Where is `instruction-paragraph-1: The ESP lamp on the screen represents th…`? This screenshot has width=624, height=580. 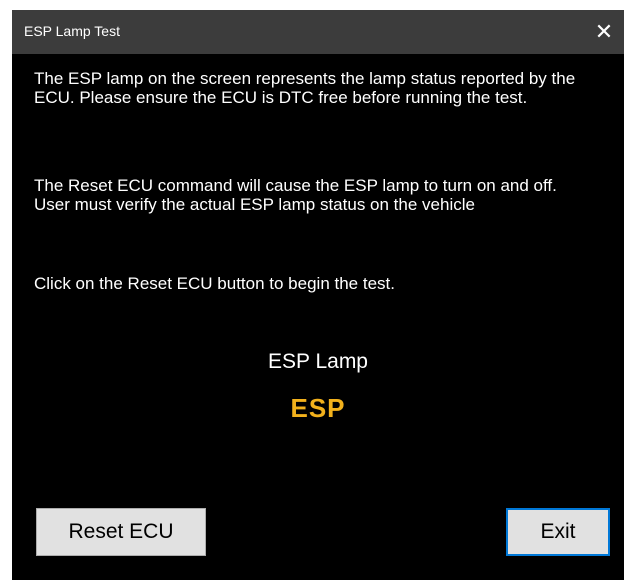 instruction-paragraph-1: The ESP lamp on the screen represents th… is located at coordinates (305, 88).